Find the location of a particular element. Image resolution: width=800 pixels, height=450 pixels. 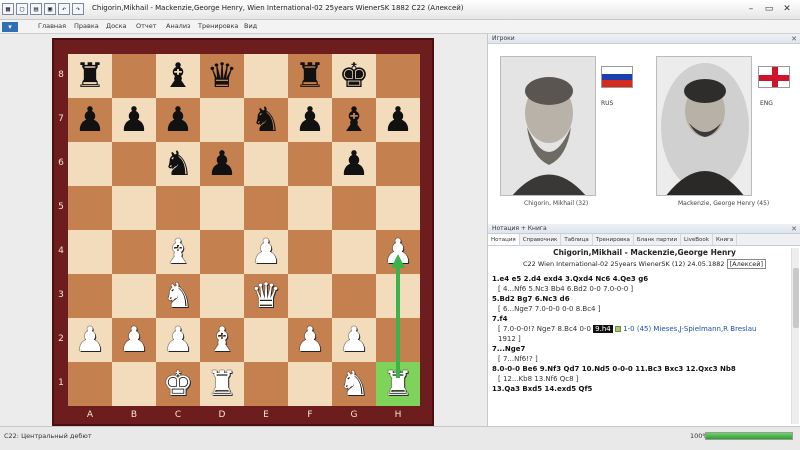

square-g4 is located at coordinates (354, 252).